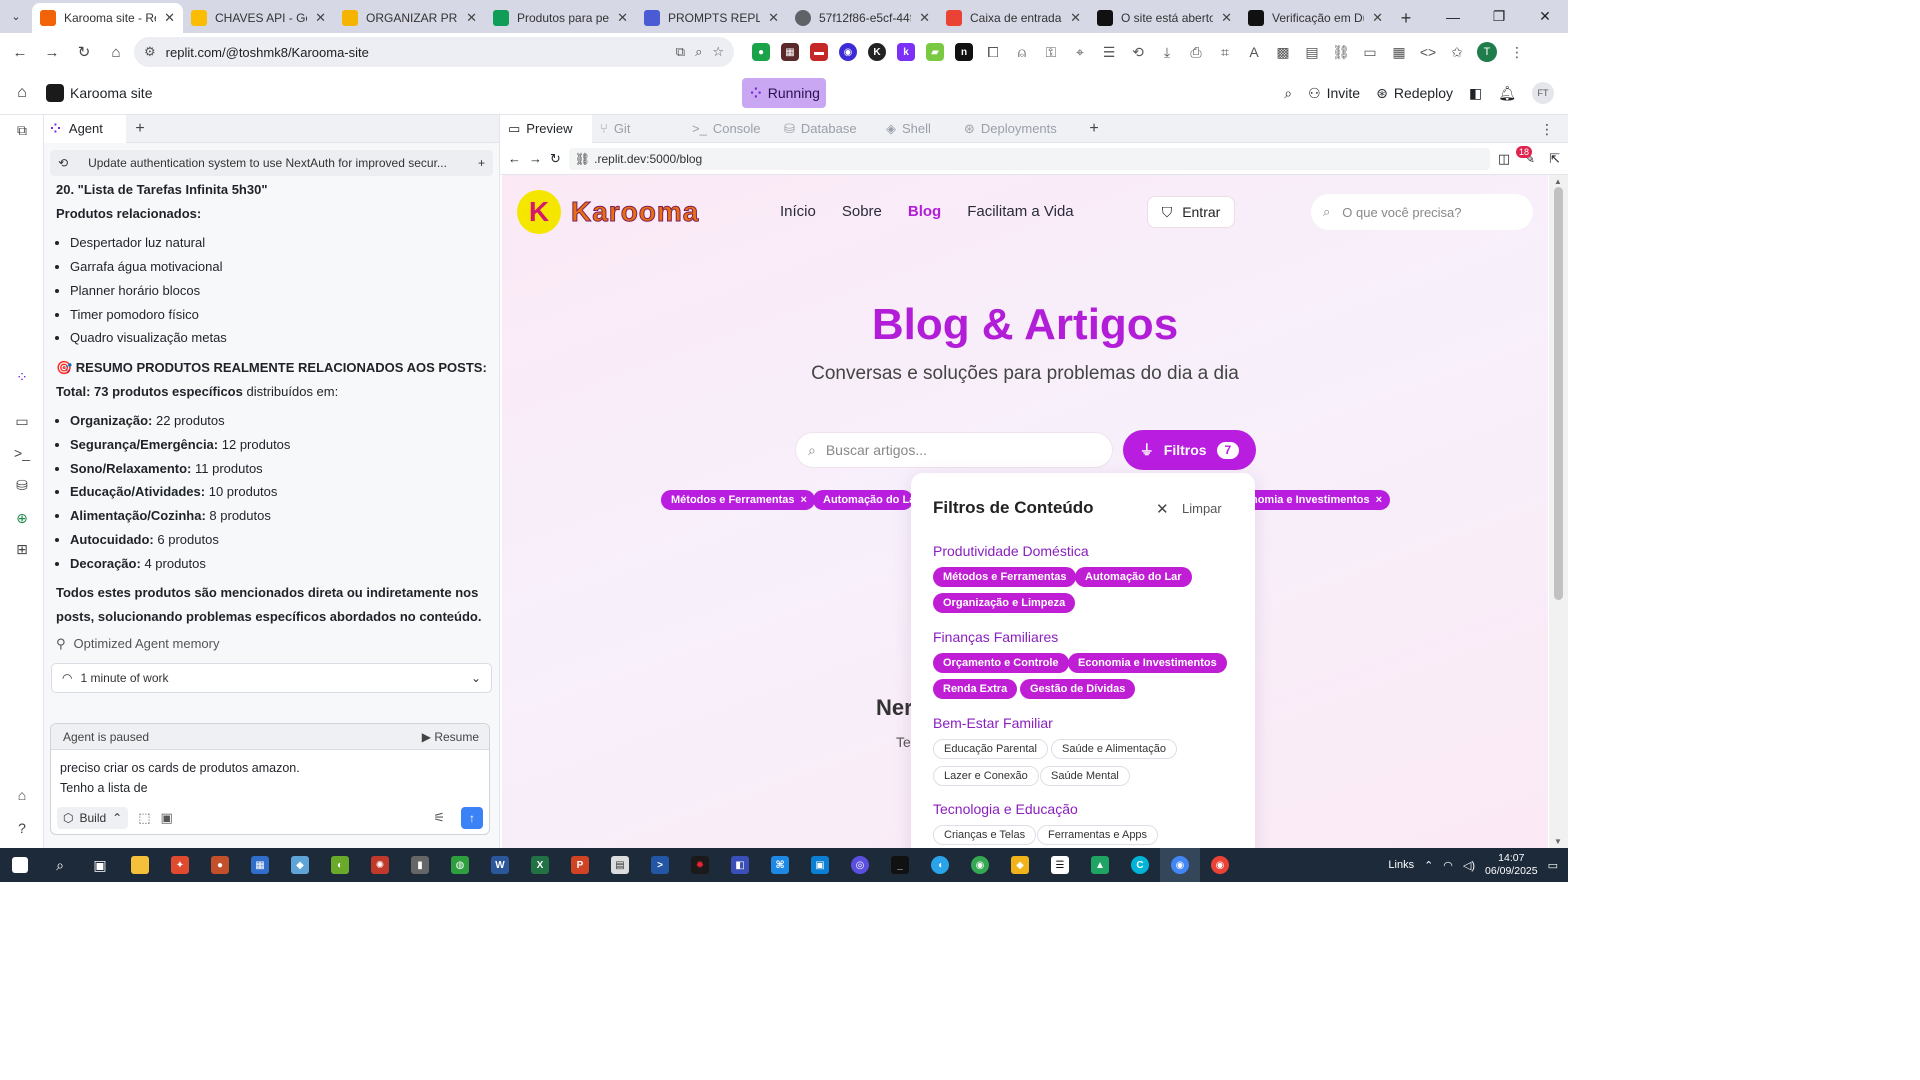  What do you see at coordinates (450, 737) in the screenshot?
I see `resume-button: ▶ Resume` at bounding box center [450, 737].